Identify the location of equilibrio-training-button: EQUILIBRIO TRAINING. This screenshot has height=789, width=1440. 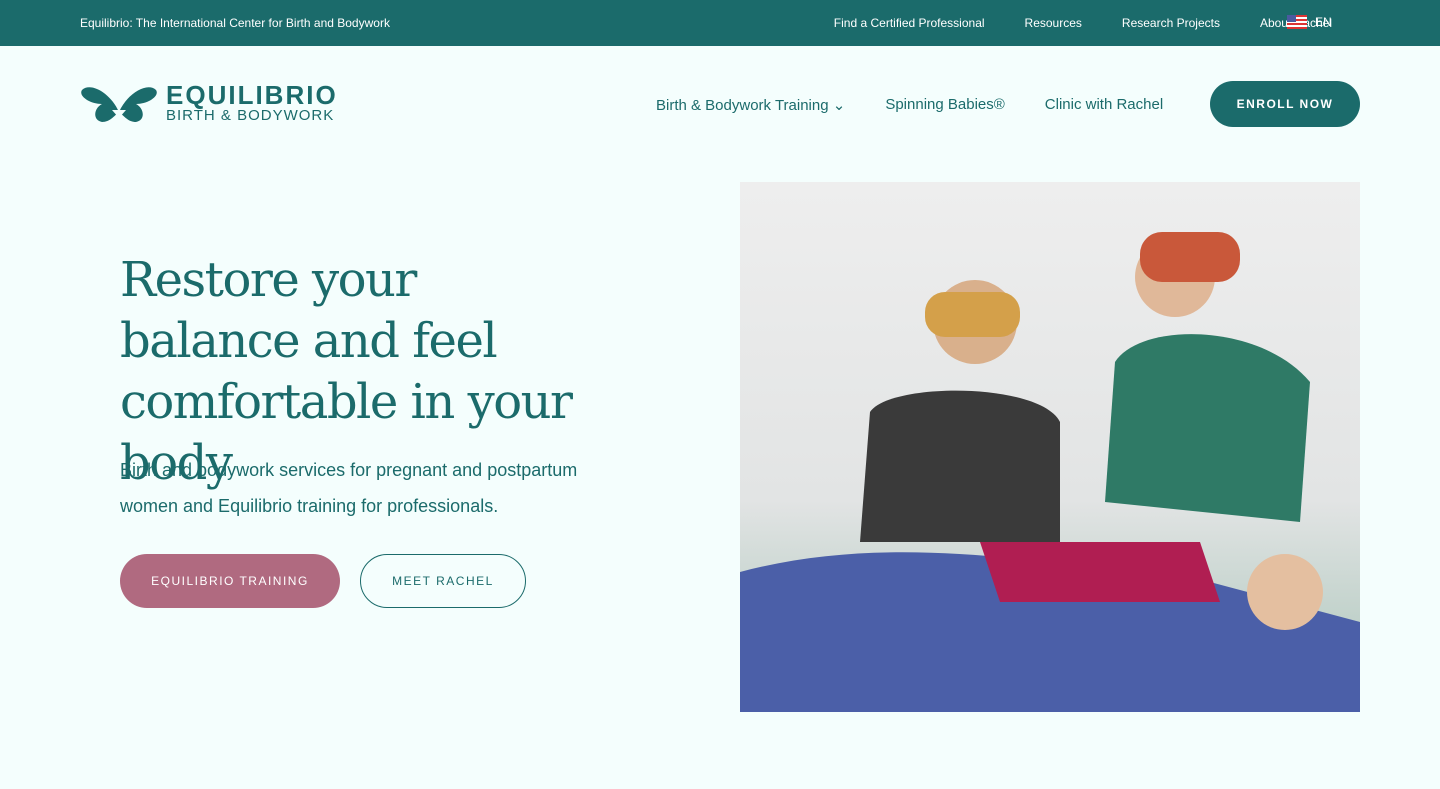
(230, 581).